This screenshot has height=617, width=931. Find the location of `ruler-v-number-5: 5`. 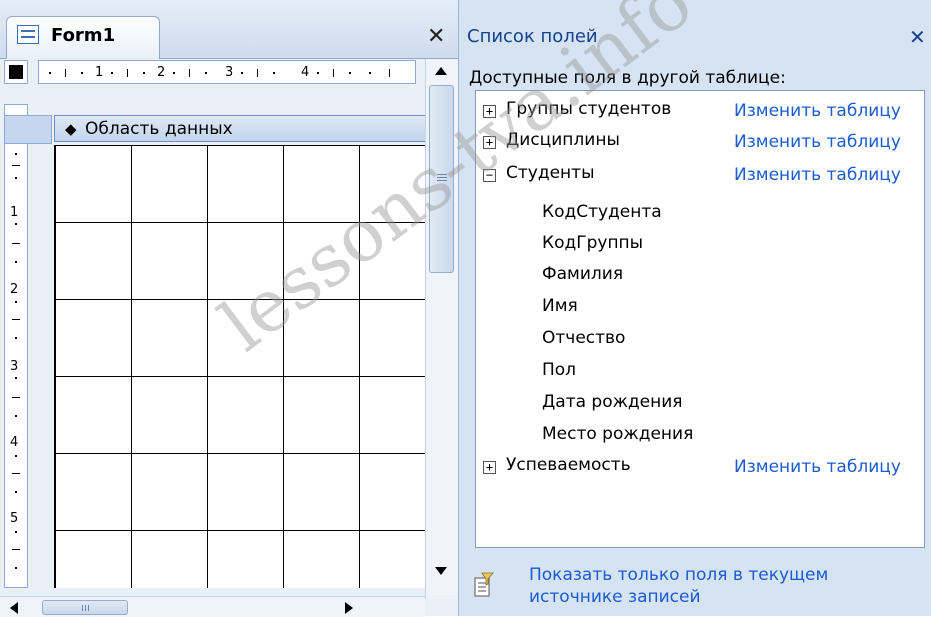

ruler-v-number-5: 5 is located at coordinates (14, 518).